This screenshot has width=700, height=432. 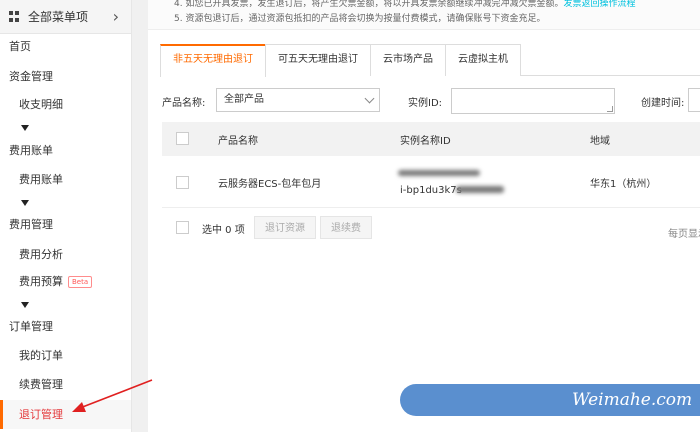 I want to click on redacted-instance-id, so click(x=480, y=189).